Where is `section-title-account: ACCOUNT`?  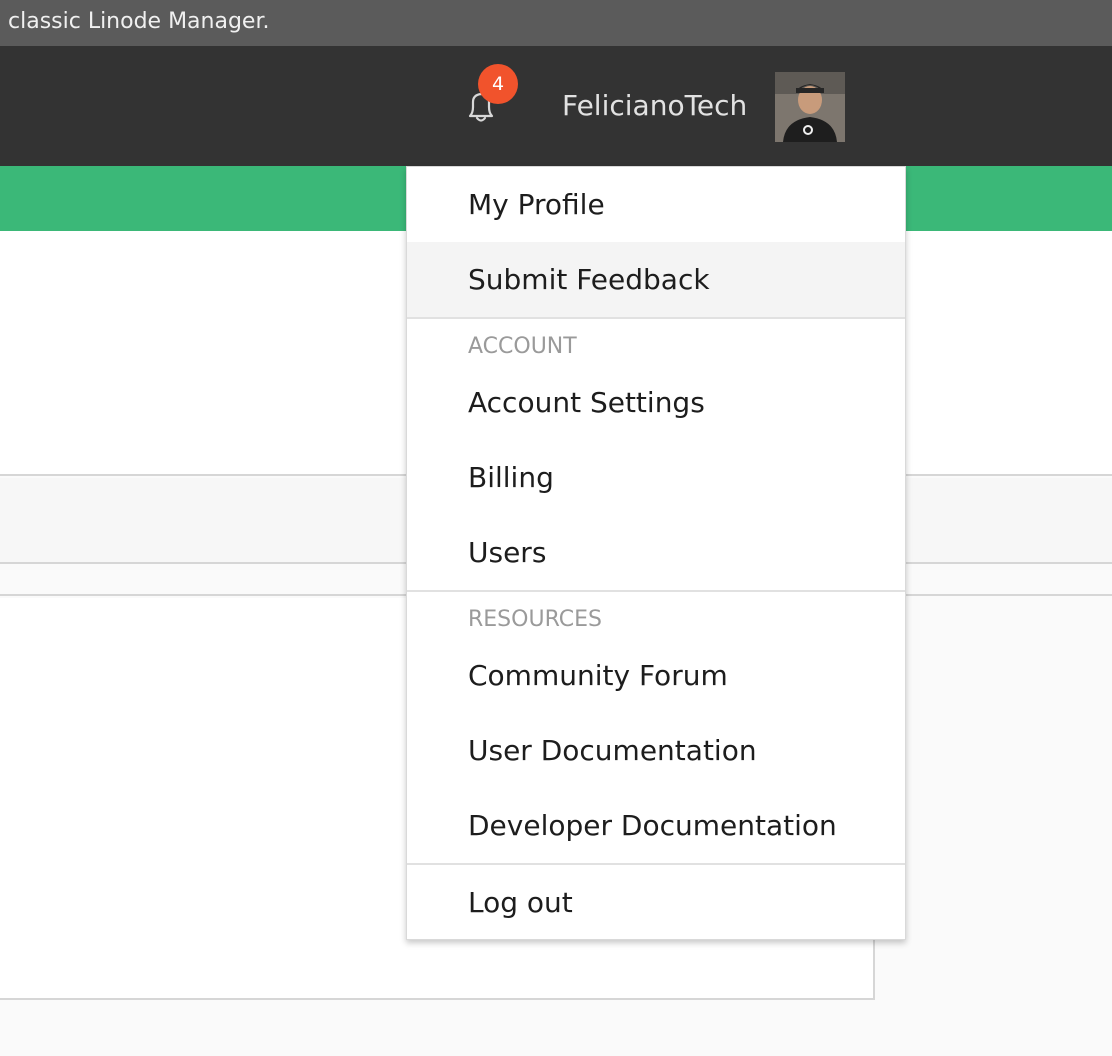
section-title-account: ACCOUNT is located at coordinates (522, 346).